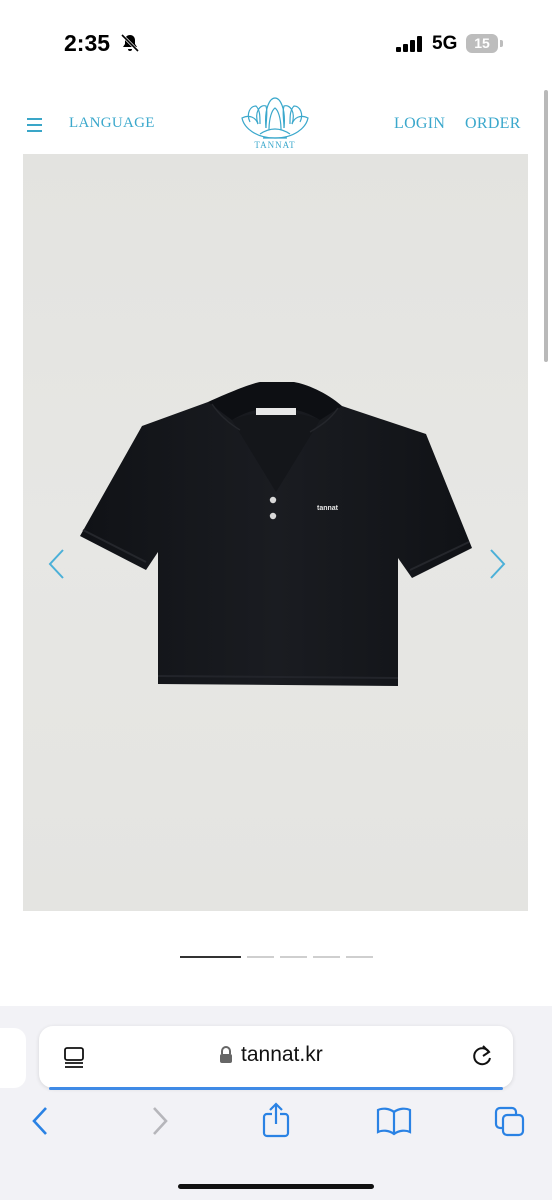 This screenshot has width=552, height=1200. Describe the element at coordinates (497, 564) in the screenshot. I see `chevron-right-icon` at that location.